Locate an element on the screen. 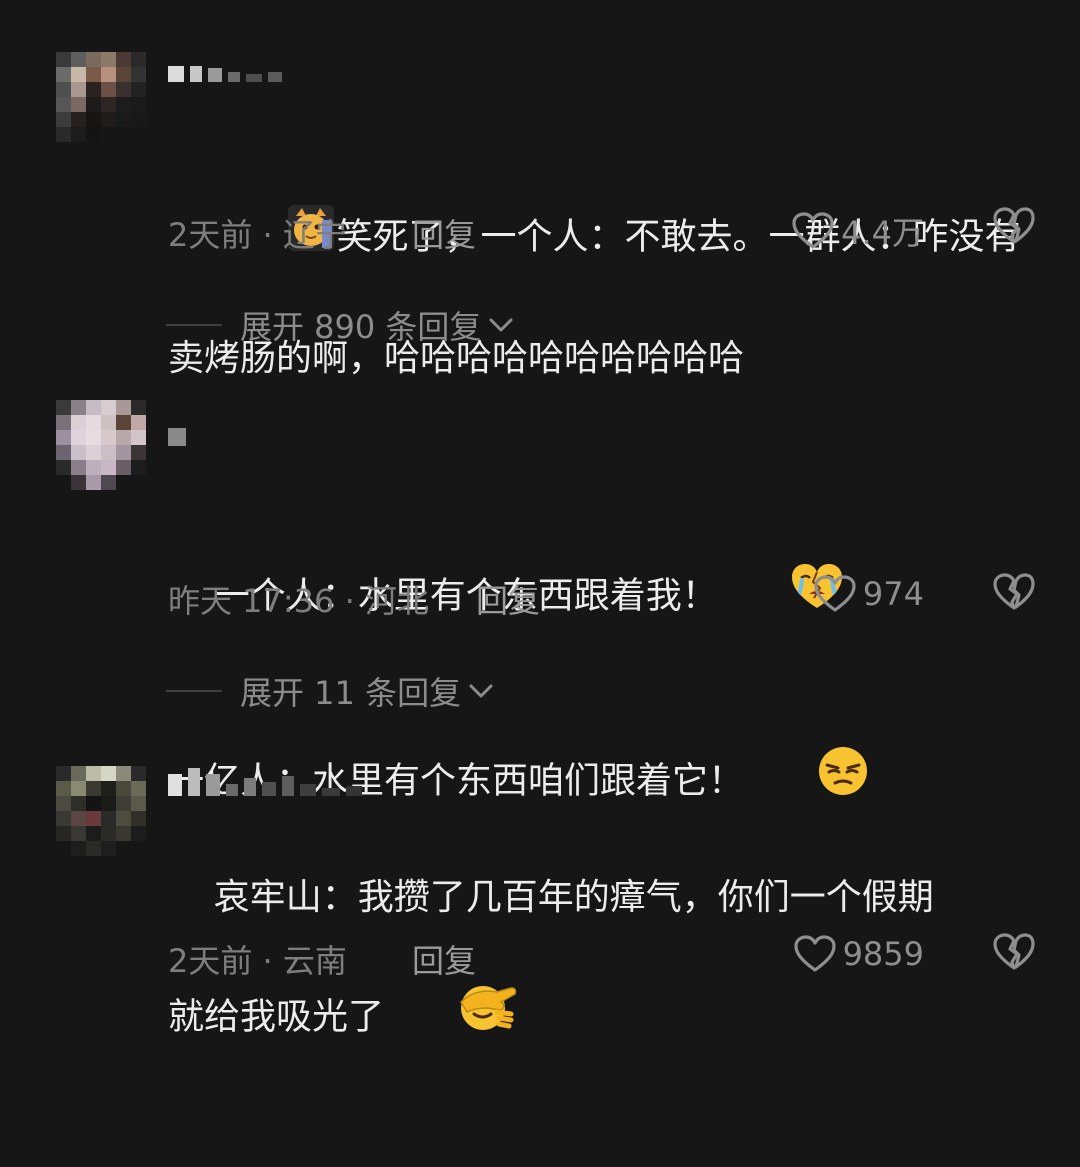  expand-replies-button: 展开 890 条回复 is located at coordinates (340, 325).